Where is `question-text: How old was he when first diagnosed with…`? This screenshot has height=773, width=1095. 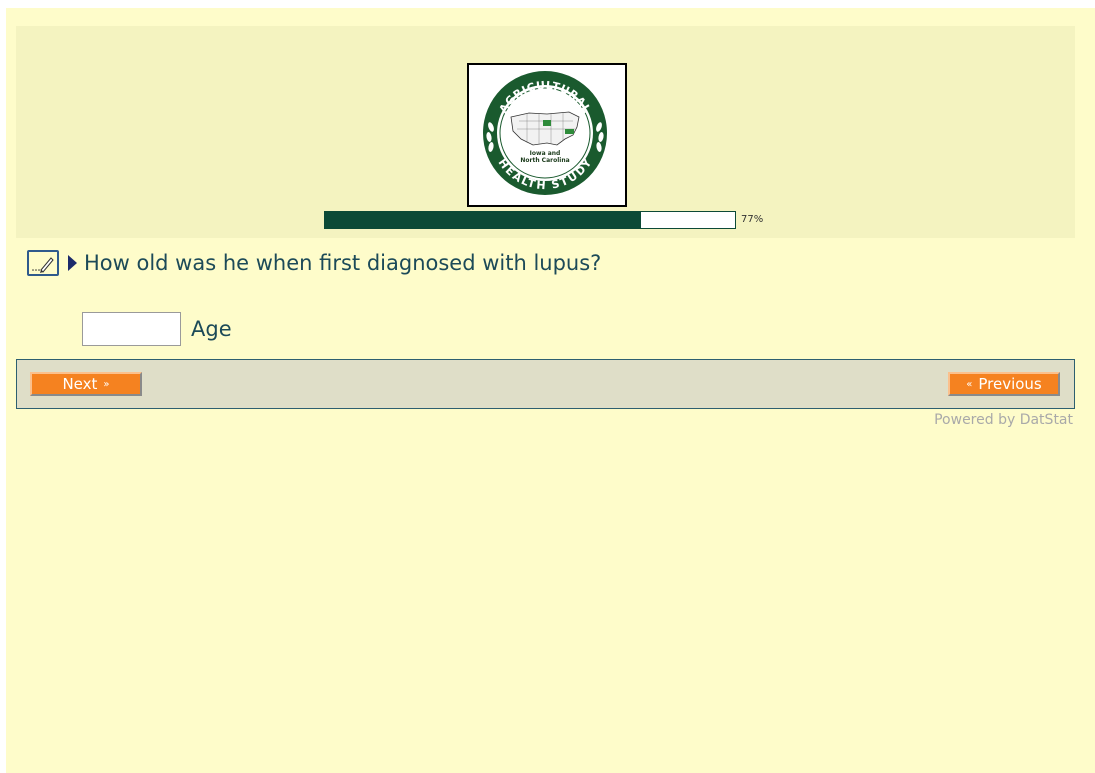 question-text: How old was he when first diagnosed with… is located at coordinates (343, 263).